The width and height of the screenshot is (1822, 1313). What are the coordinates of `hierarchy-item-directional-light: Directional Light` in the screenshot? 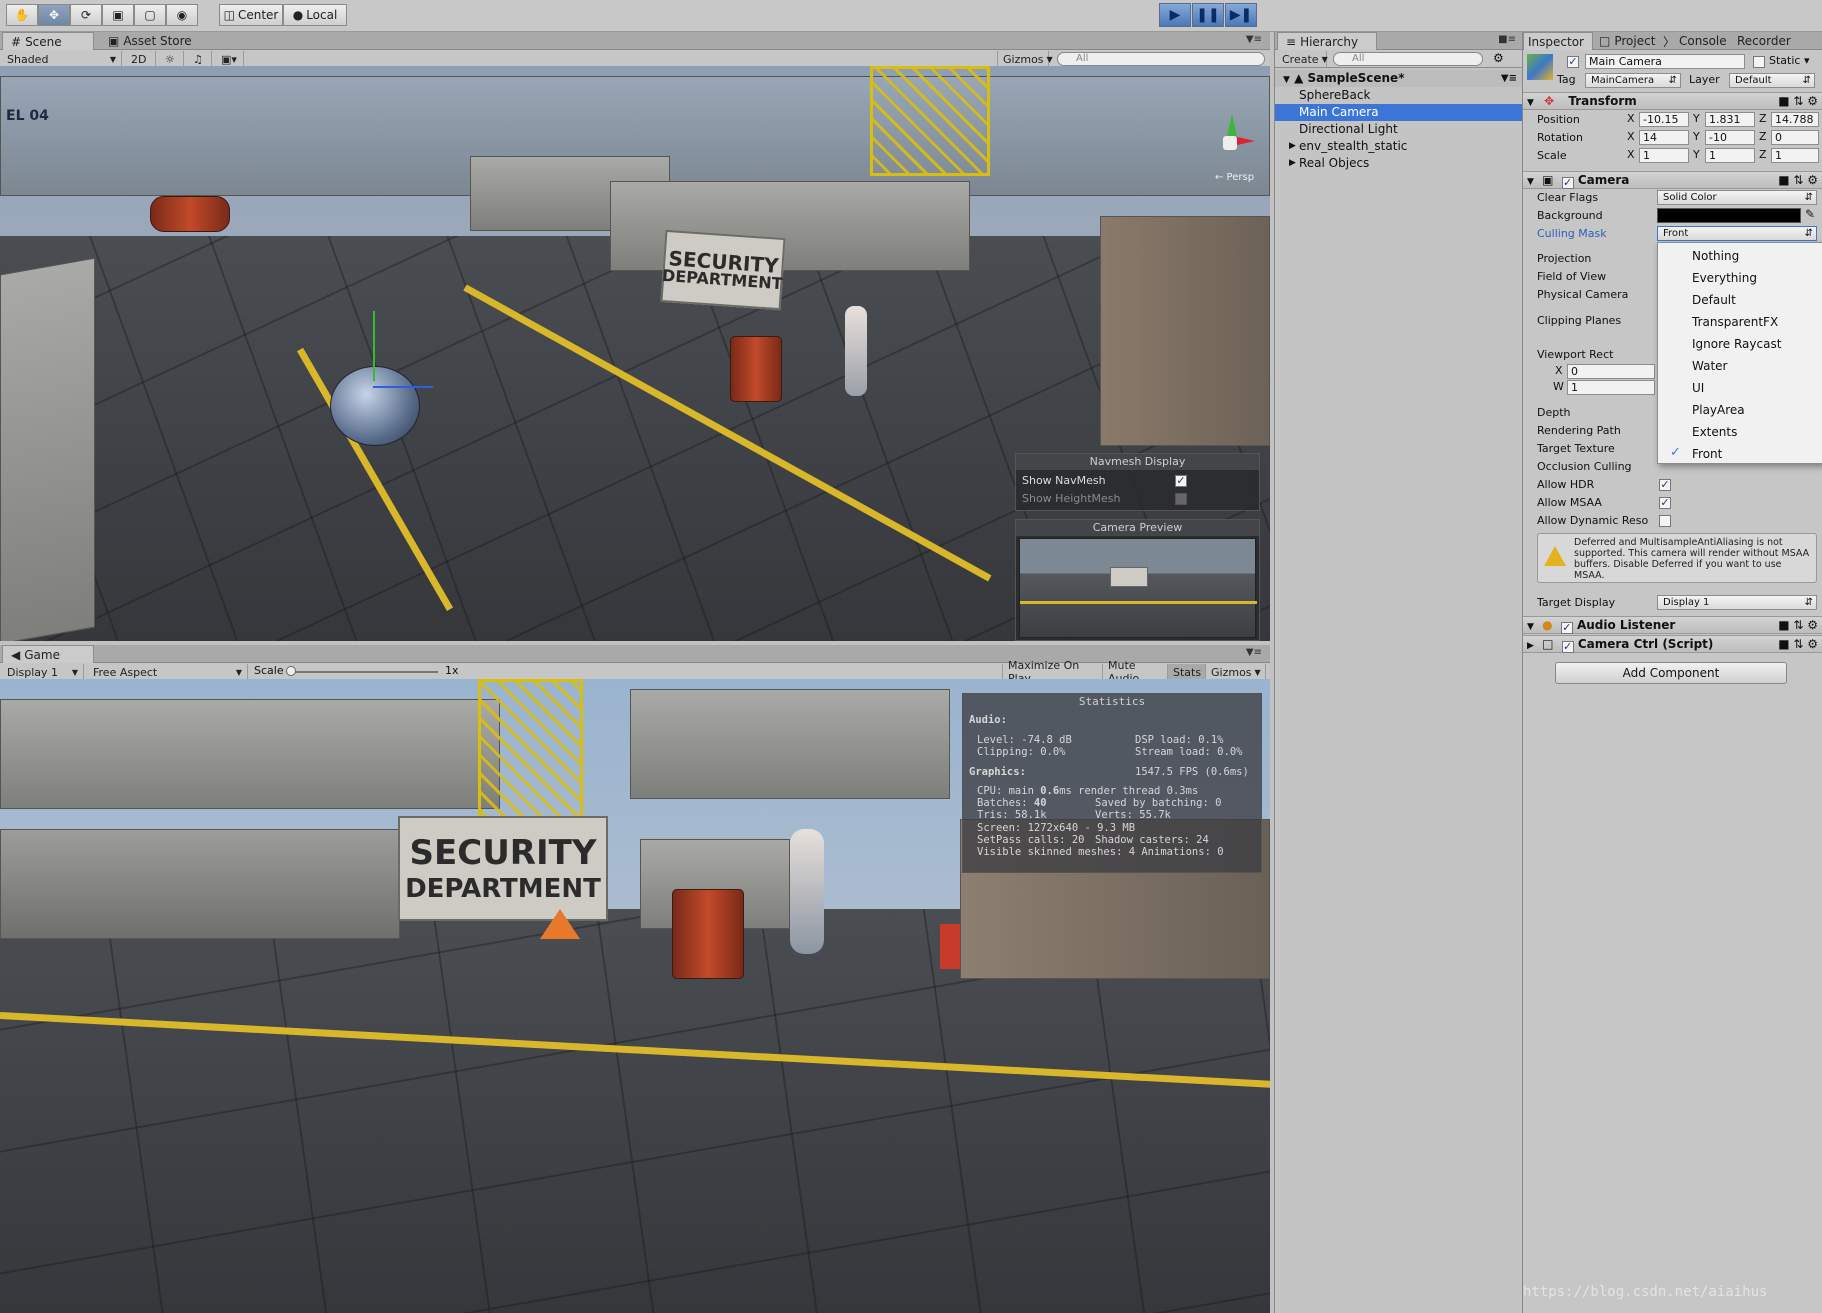 It's located at (1399, 129).